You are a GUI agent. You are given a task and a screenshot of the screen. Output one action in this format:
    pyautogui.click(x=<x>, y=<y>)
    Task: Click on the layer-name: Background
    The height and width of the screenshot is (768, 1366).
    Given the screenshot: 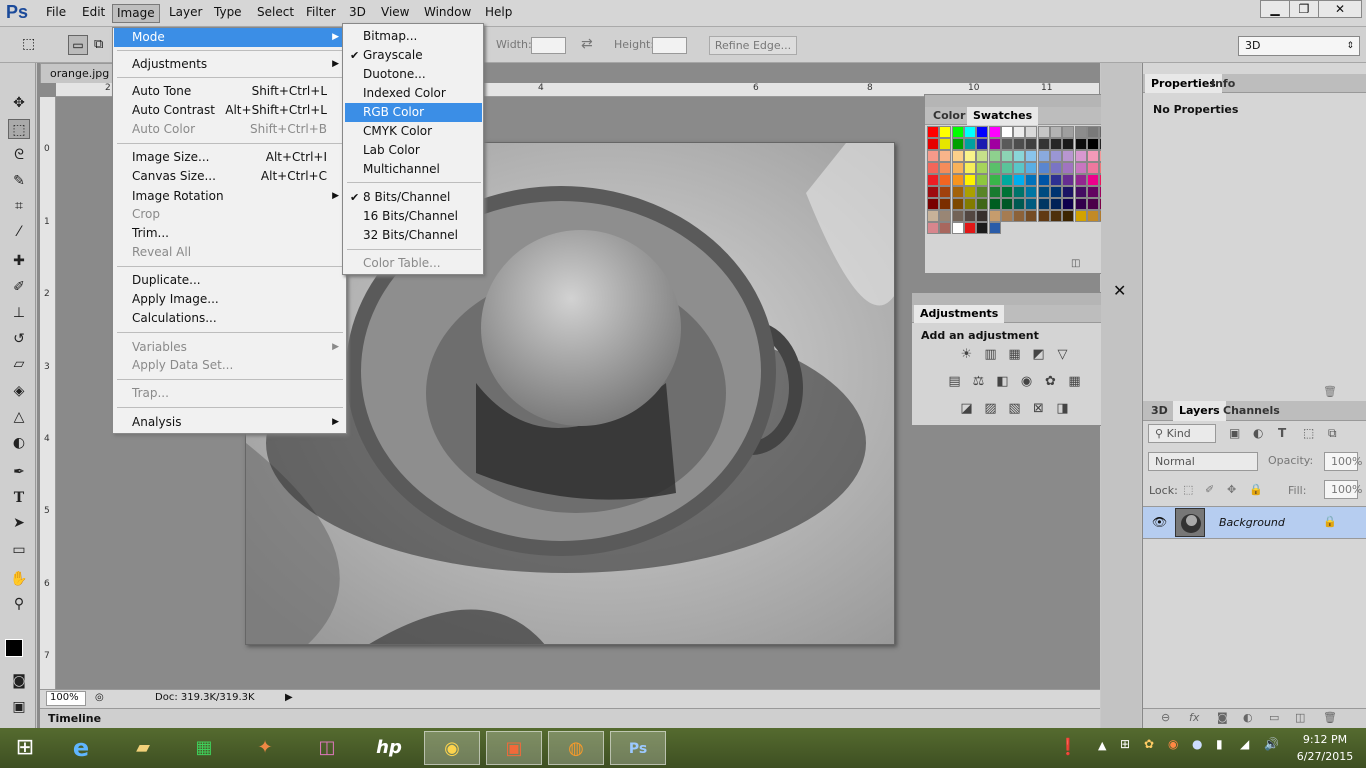 What is the action you would take?
    pyautogui.click(x=1252, y=522)
    